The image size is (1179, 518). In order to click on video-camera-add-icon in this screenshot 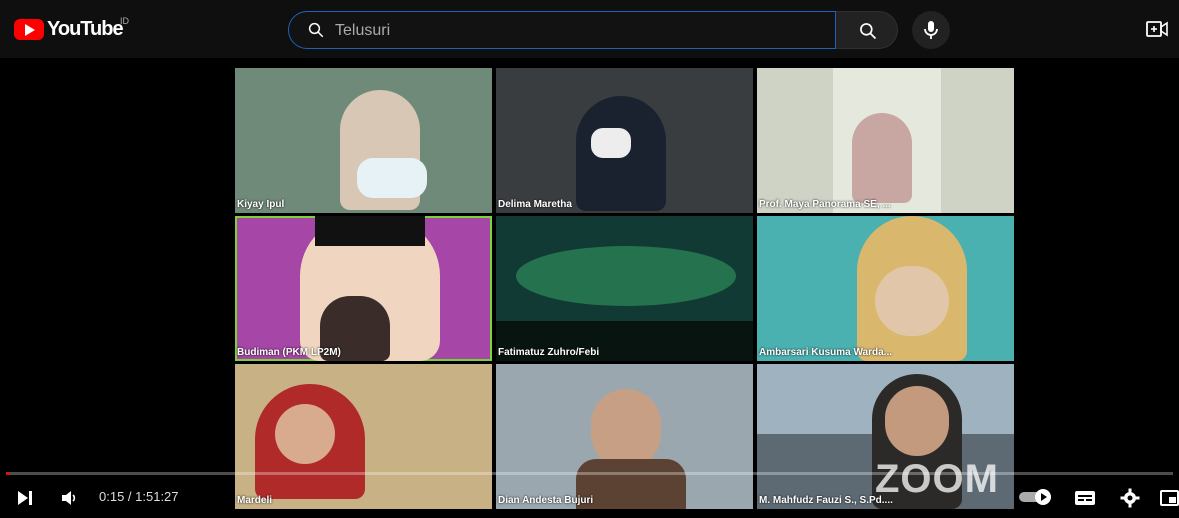, I will do `click(1157, 29)`.